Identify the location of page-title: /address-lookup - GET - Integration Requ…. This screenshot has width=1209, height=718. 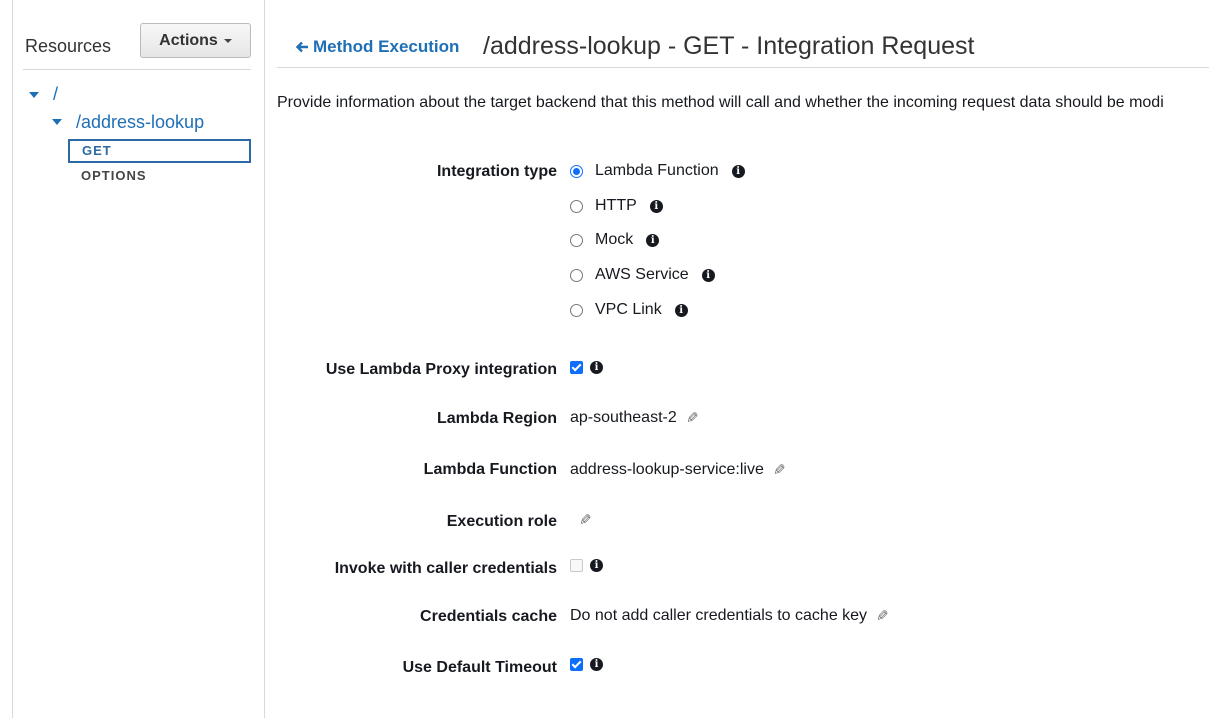
(729, 46).